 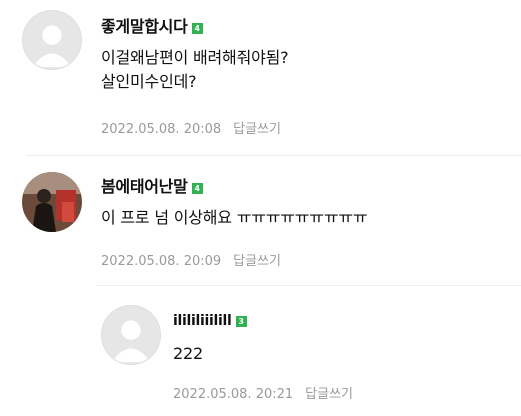 I want to click on comment-date: 2022.05.08. 20:21, so click(x=233, y=394).